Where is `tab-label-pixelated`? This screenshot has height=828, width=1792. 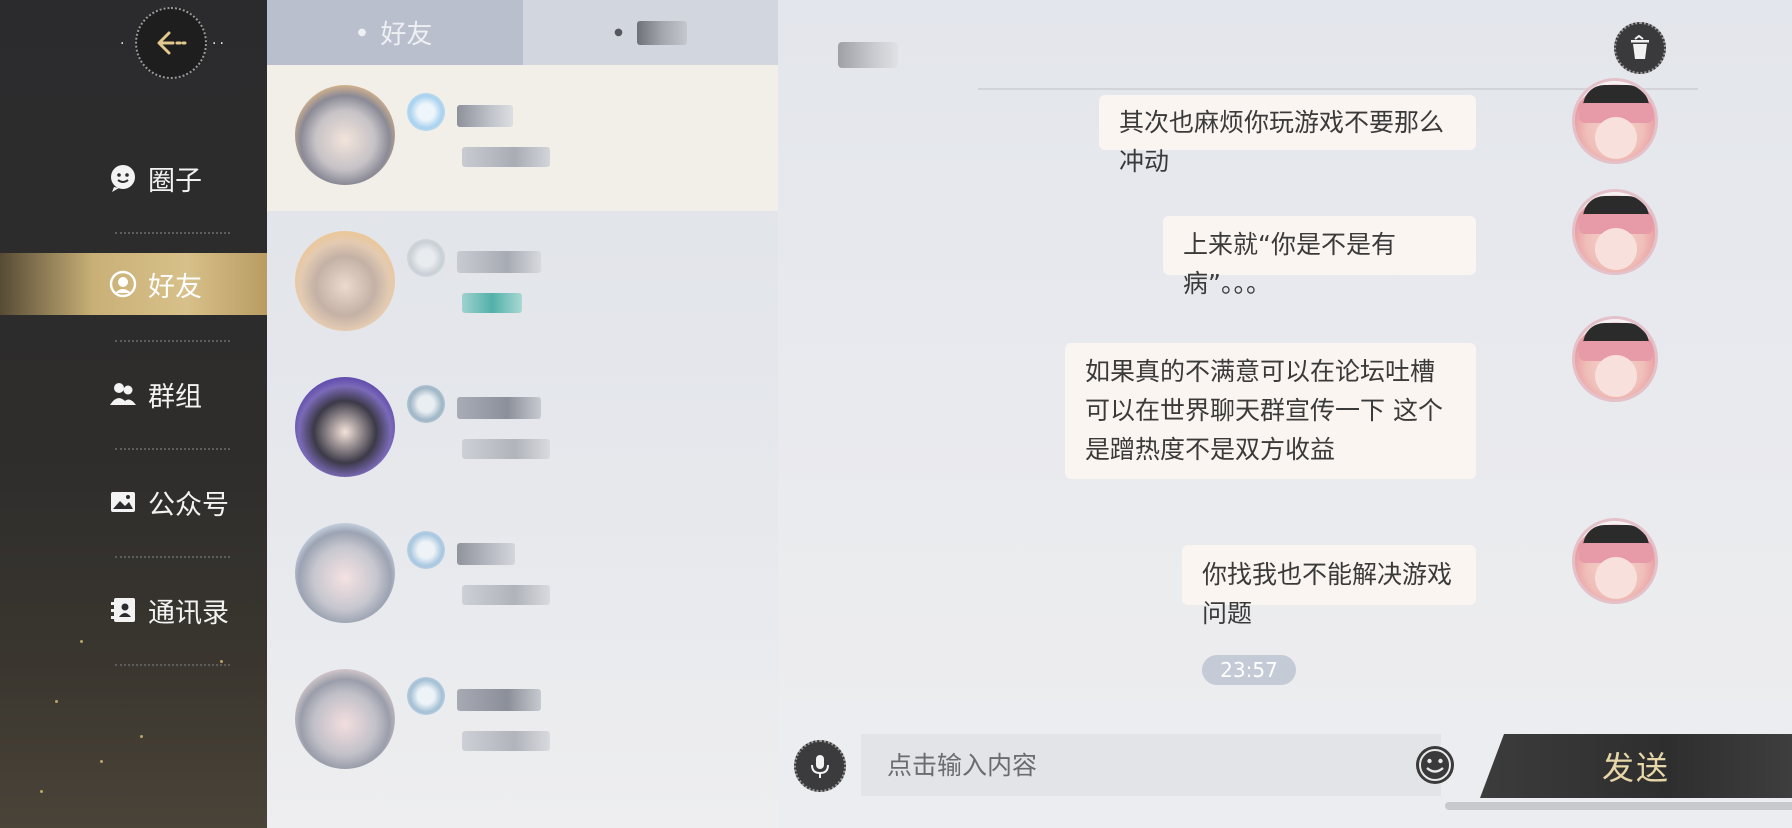 tab-label-pixelated is located at coordinates (661, 32).